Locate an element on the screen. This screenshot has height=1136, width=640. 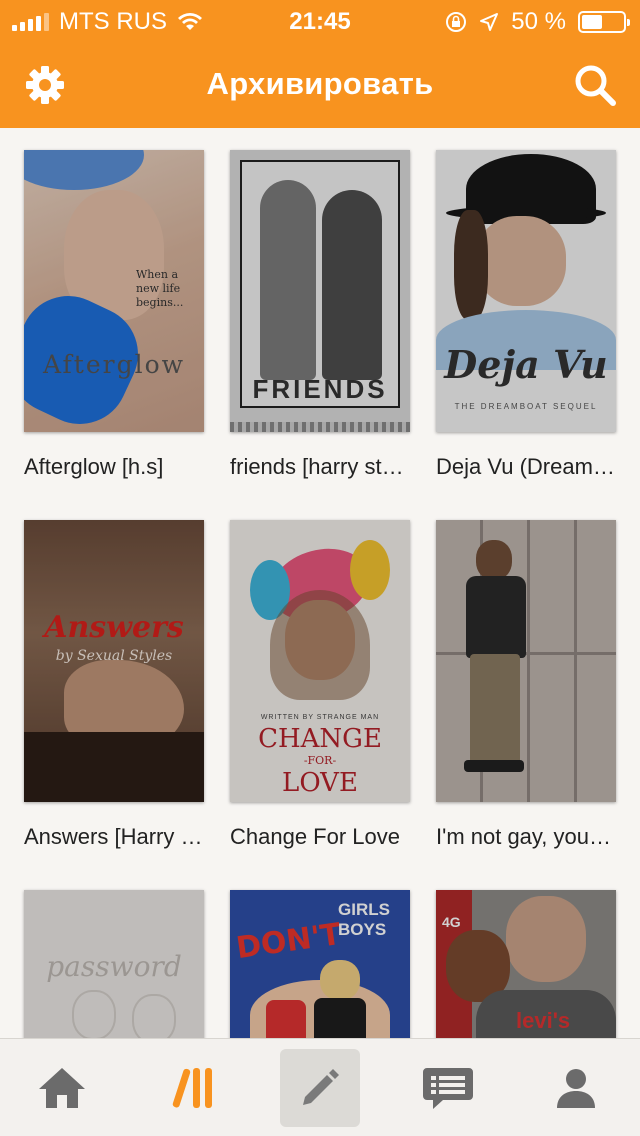
story-title: friends [harry styles] is located at coordinates (320, 466).